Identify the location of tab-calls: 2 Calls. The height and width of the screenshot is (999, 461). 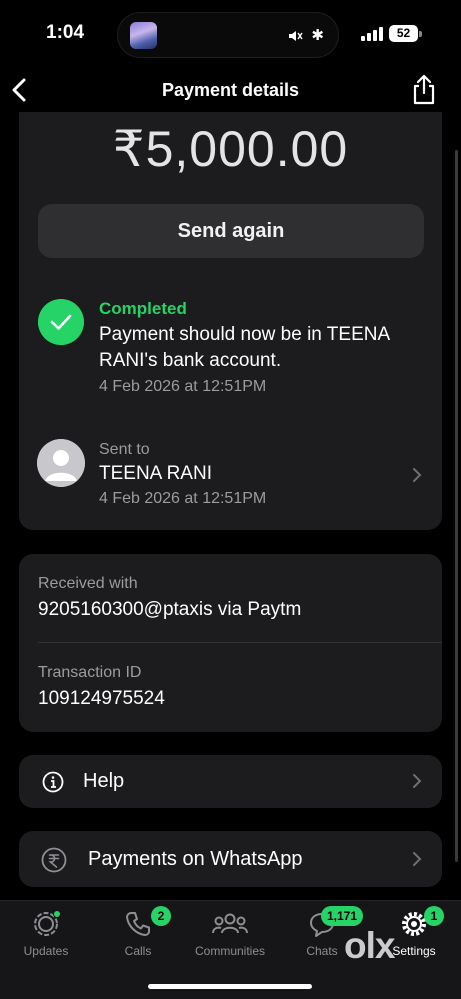
(138, 936).